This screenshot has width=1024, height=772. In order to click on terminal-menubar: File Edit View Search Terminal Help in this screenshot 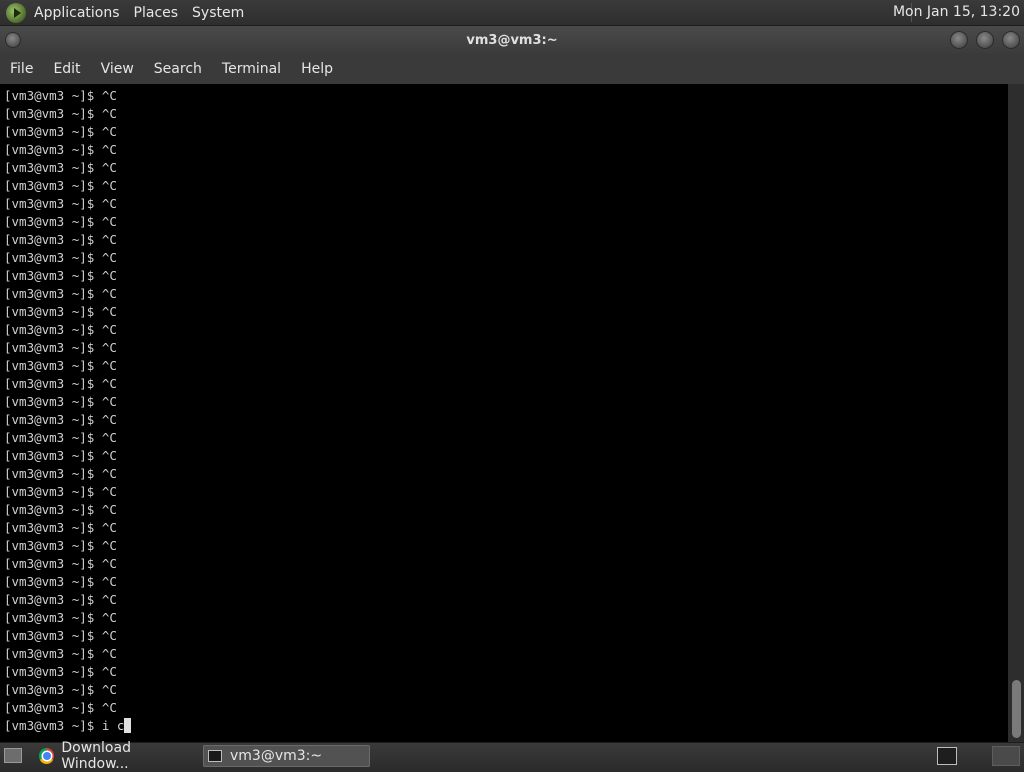, I will do `click(512, 69)`.